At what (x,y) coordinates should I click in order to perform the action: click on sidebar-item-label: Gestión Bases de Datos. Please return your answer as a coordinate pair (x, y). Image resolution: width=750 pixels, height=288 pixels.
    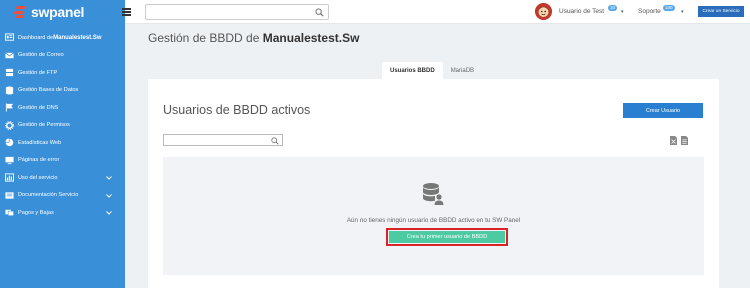
    Looking at the image, I should click on (48, 90).